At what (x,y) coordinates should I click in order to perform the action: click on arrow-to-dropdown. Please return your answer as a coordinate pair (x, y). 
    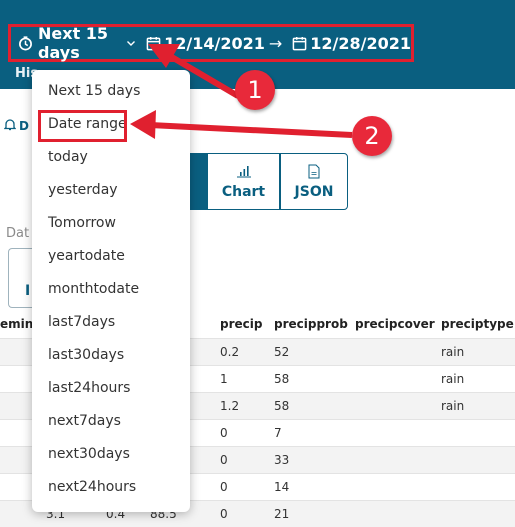
    Looking at the image, I should click on (204, 76).